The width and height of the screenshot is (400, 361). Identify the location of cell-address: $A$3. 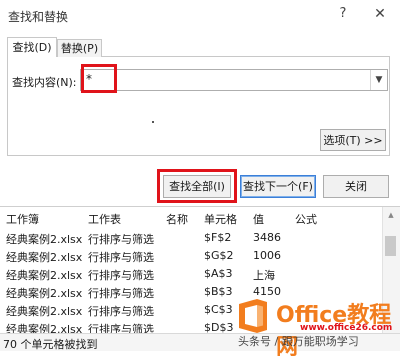
(218, 273).